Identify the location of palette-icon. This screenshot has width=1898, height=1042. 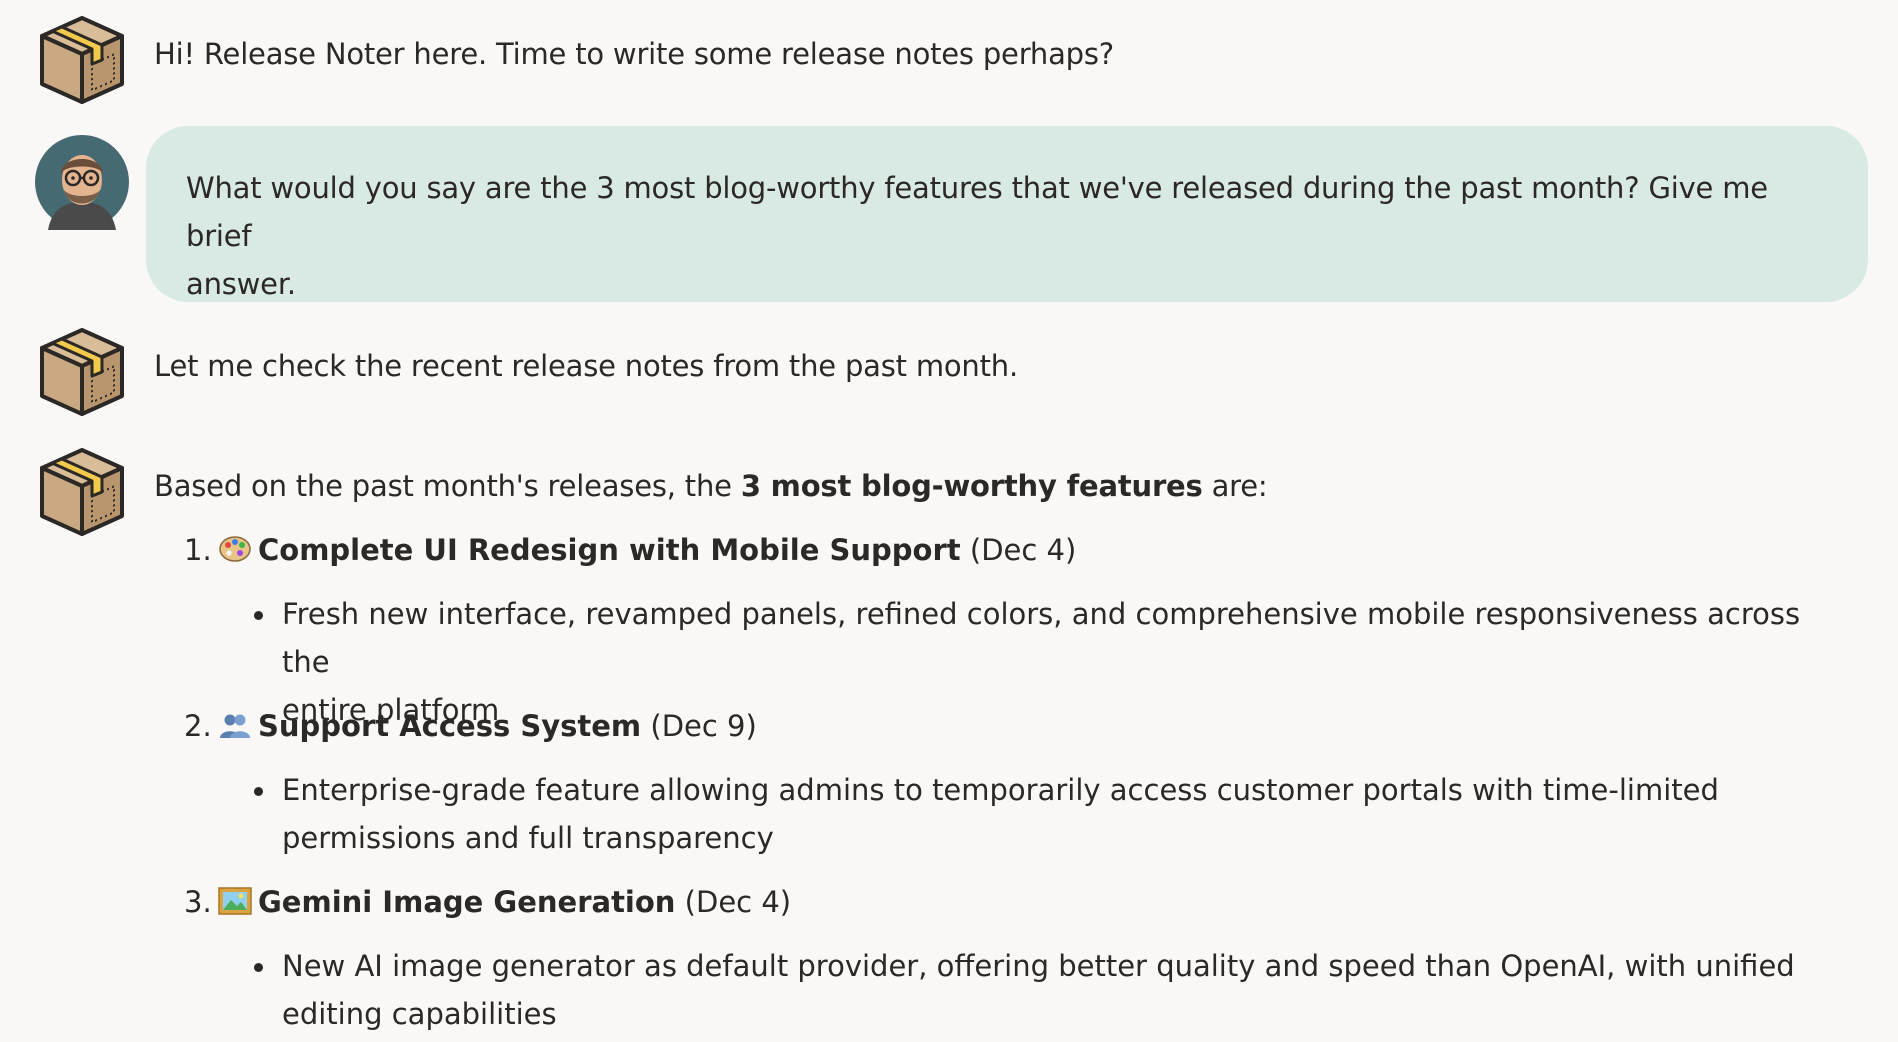
(235, 546).